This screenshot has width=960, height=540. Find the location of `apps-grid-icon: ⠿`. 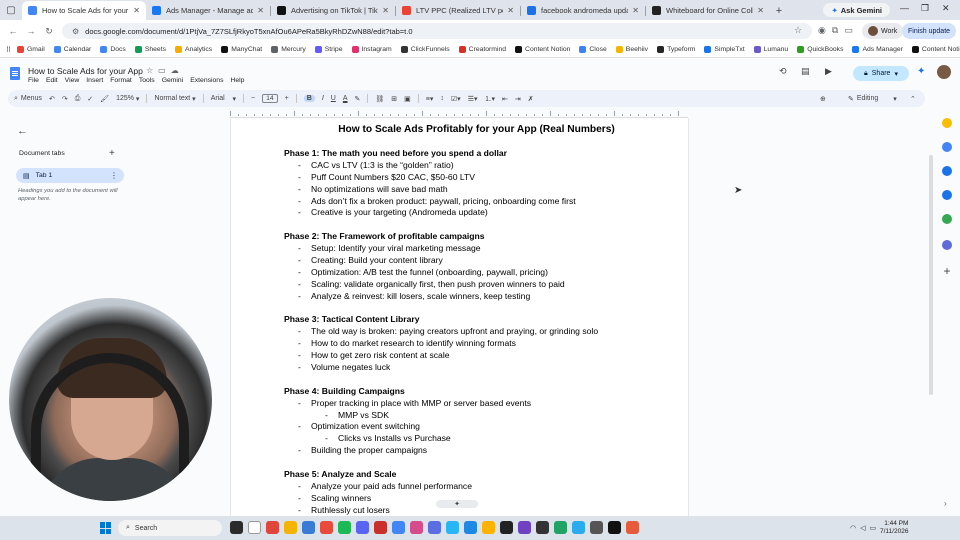

apps-grid-icon: ⠿ is located at coordinates (8, 50).